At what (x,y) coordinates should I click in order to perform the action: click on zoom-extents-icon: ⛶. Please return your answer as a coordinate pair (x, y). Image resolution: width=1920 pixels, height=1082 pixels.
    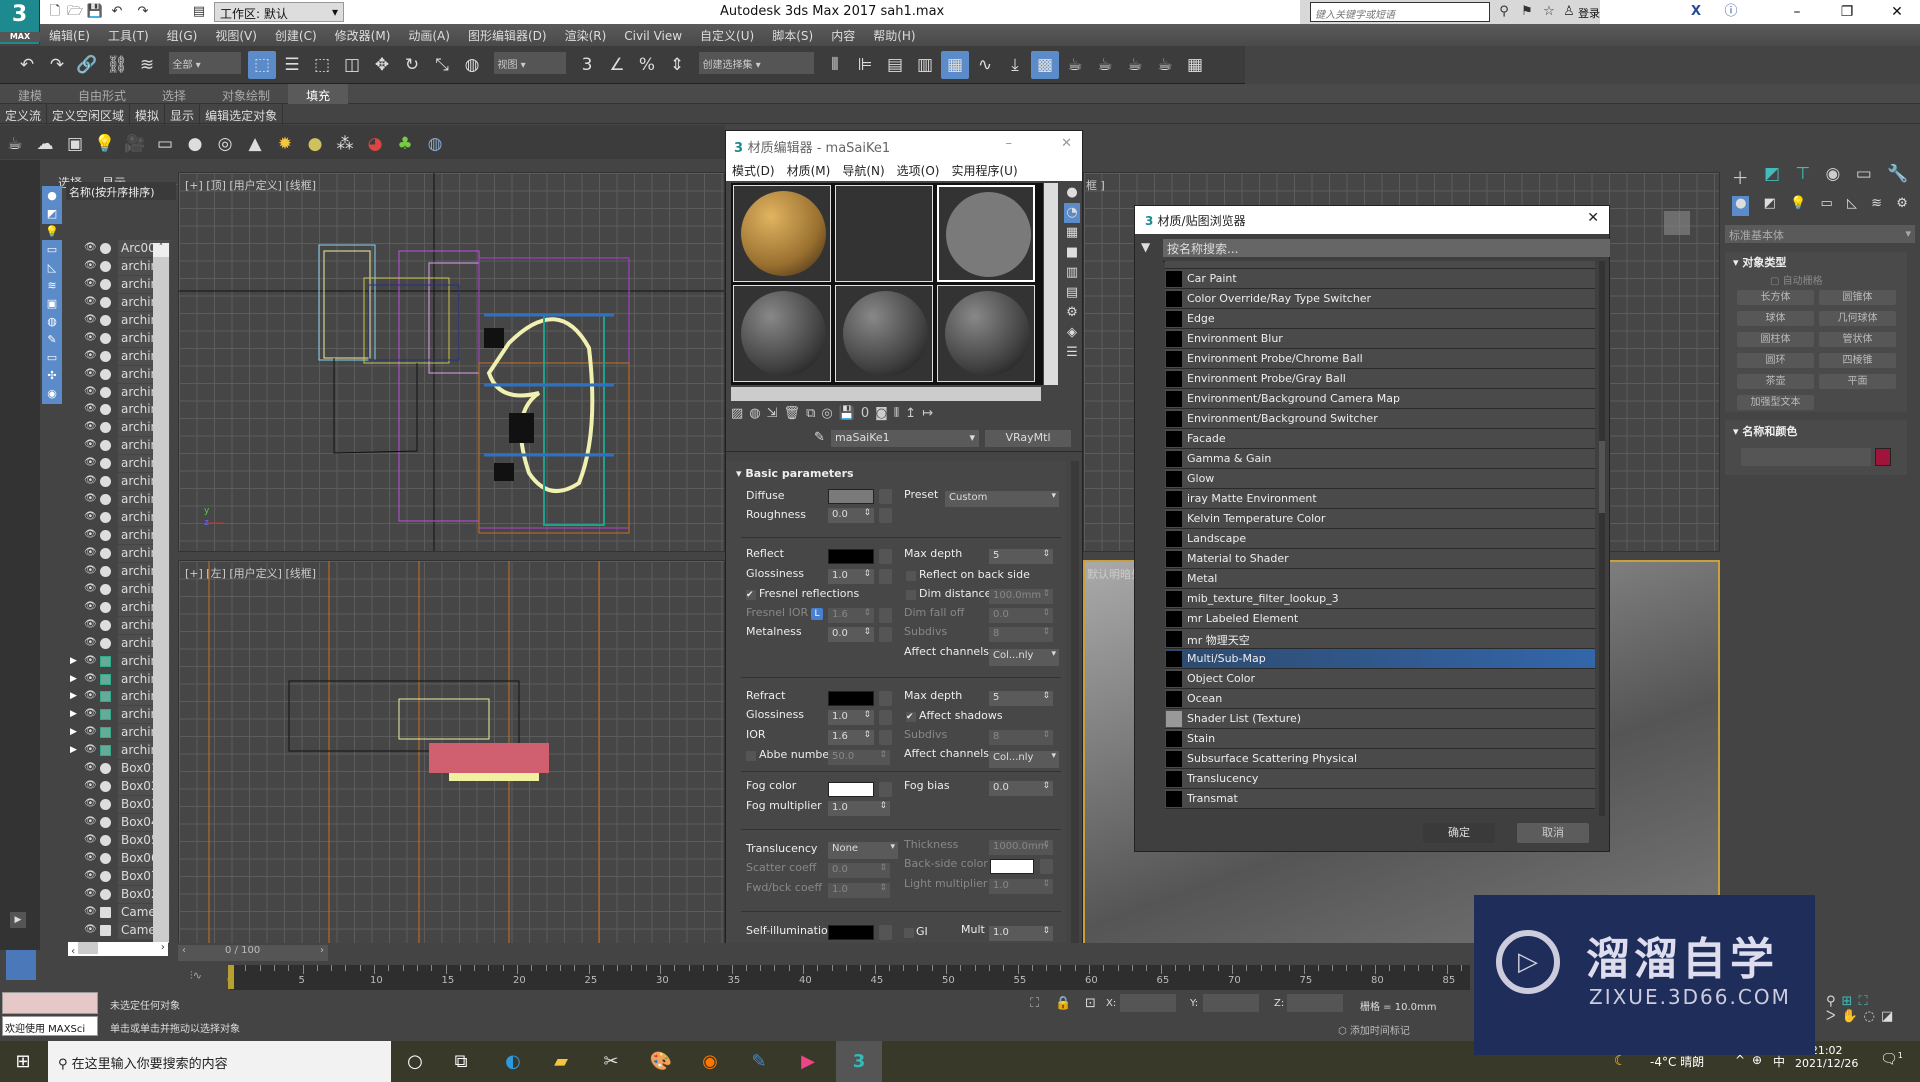
    Looking at the image, I should click on (1865, 1001).